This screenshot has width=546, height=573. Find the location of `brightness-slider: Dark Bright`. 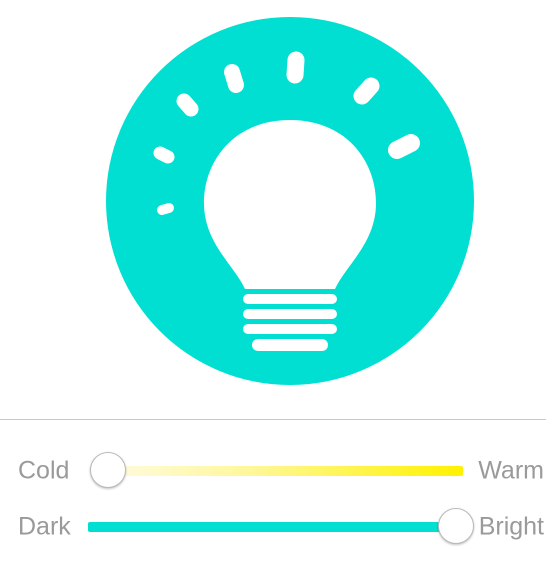

brightness-slider: Dark Bright is located at coordinates (273, 527).